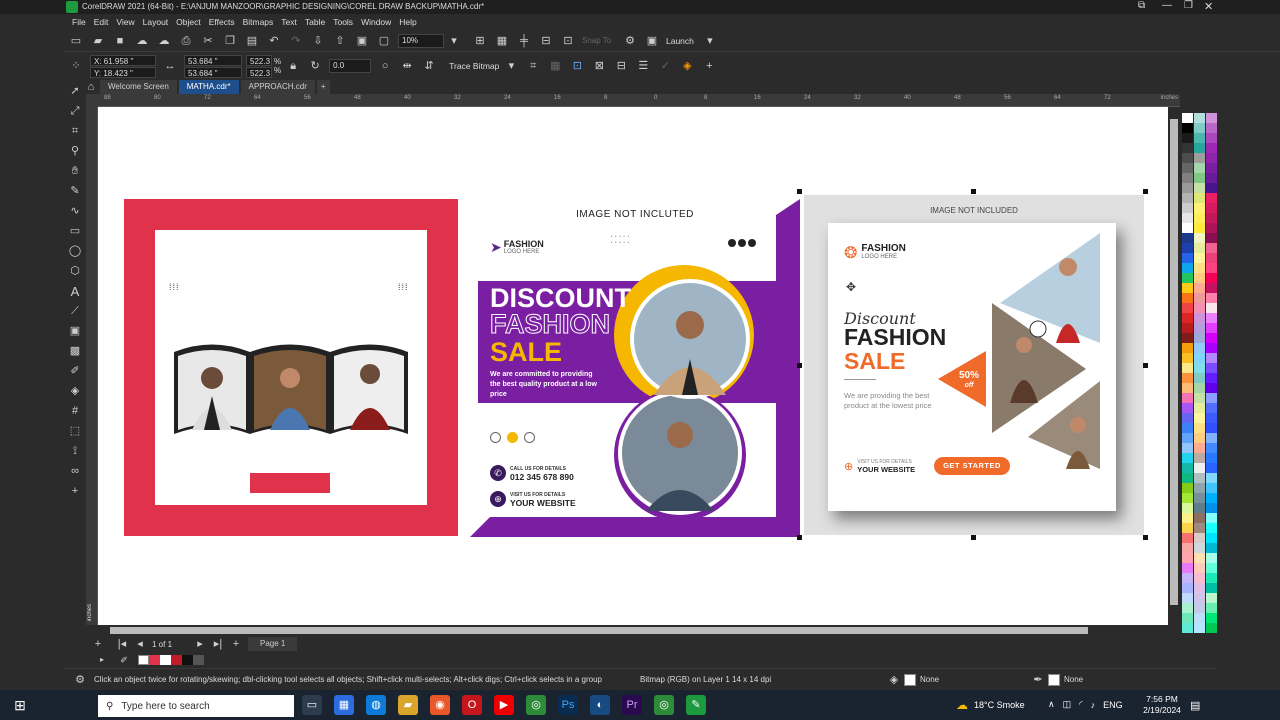 The width and height of the screenshot is (1280, 720). I want to click on restore-icon: ⧉, so click(1141, 5).